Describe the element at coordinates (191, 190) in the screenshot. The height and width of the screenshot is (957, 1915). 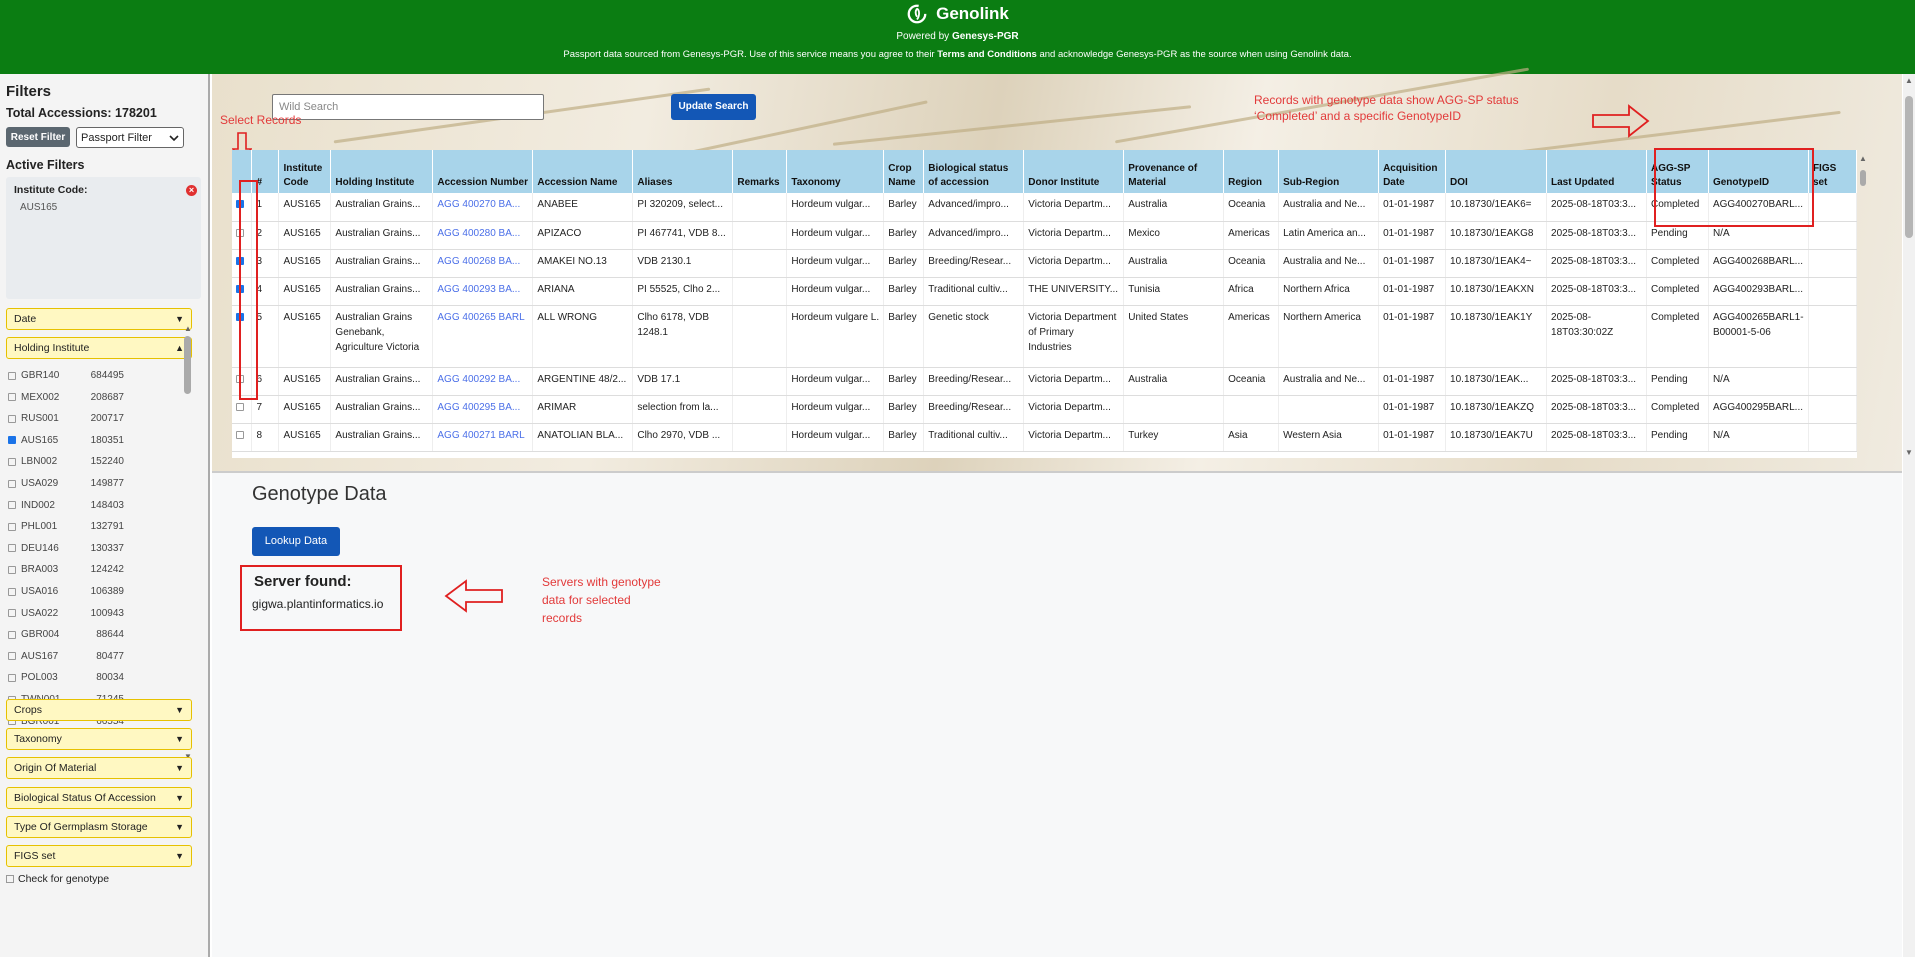
I see `remove-filter-icon: ×` at that location.